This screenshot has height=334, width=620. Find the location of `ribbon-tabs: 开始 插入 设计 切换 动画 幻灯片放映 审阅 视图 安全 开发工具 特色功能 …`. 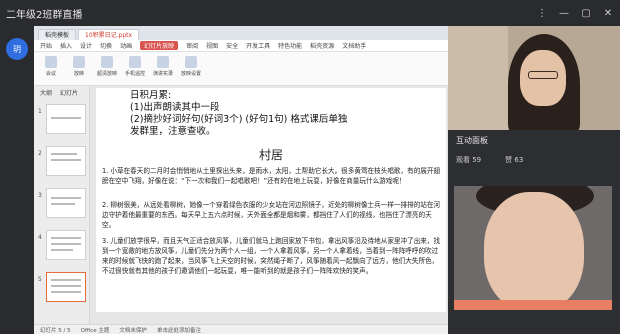

ribbon-tabs: 开始 插入 设计 切换 动画 幻灯片放映 审阅 视图 安全 开发工具 特色功能 … is located at coordinates (241, 46).